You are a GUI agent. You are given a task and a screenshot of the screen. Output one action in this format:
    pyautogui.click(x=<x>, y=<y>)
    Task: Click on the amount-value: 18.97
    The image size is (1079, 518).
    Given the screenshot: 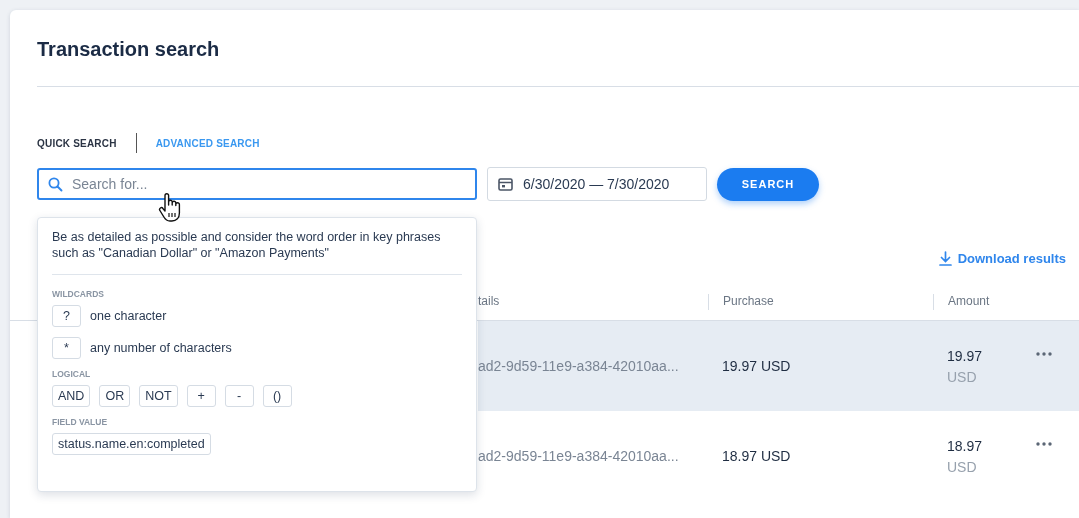 What is the action you would take?
    pyautogui.click(x=965, y=445)
    